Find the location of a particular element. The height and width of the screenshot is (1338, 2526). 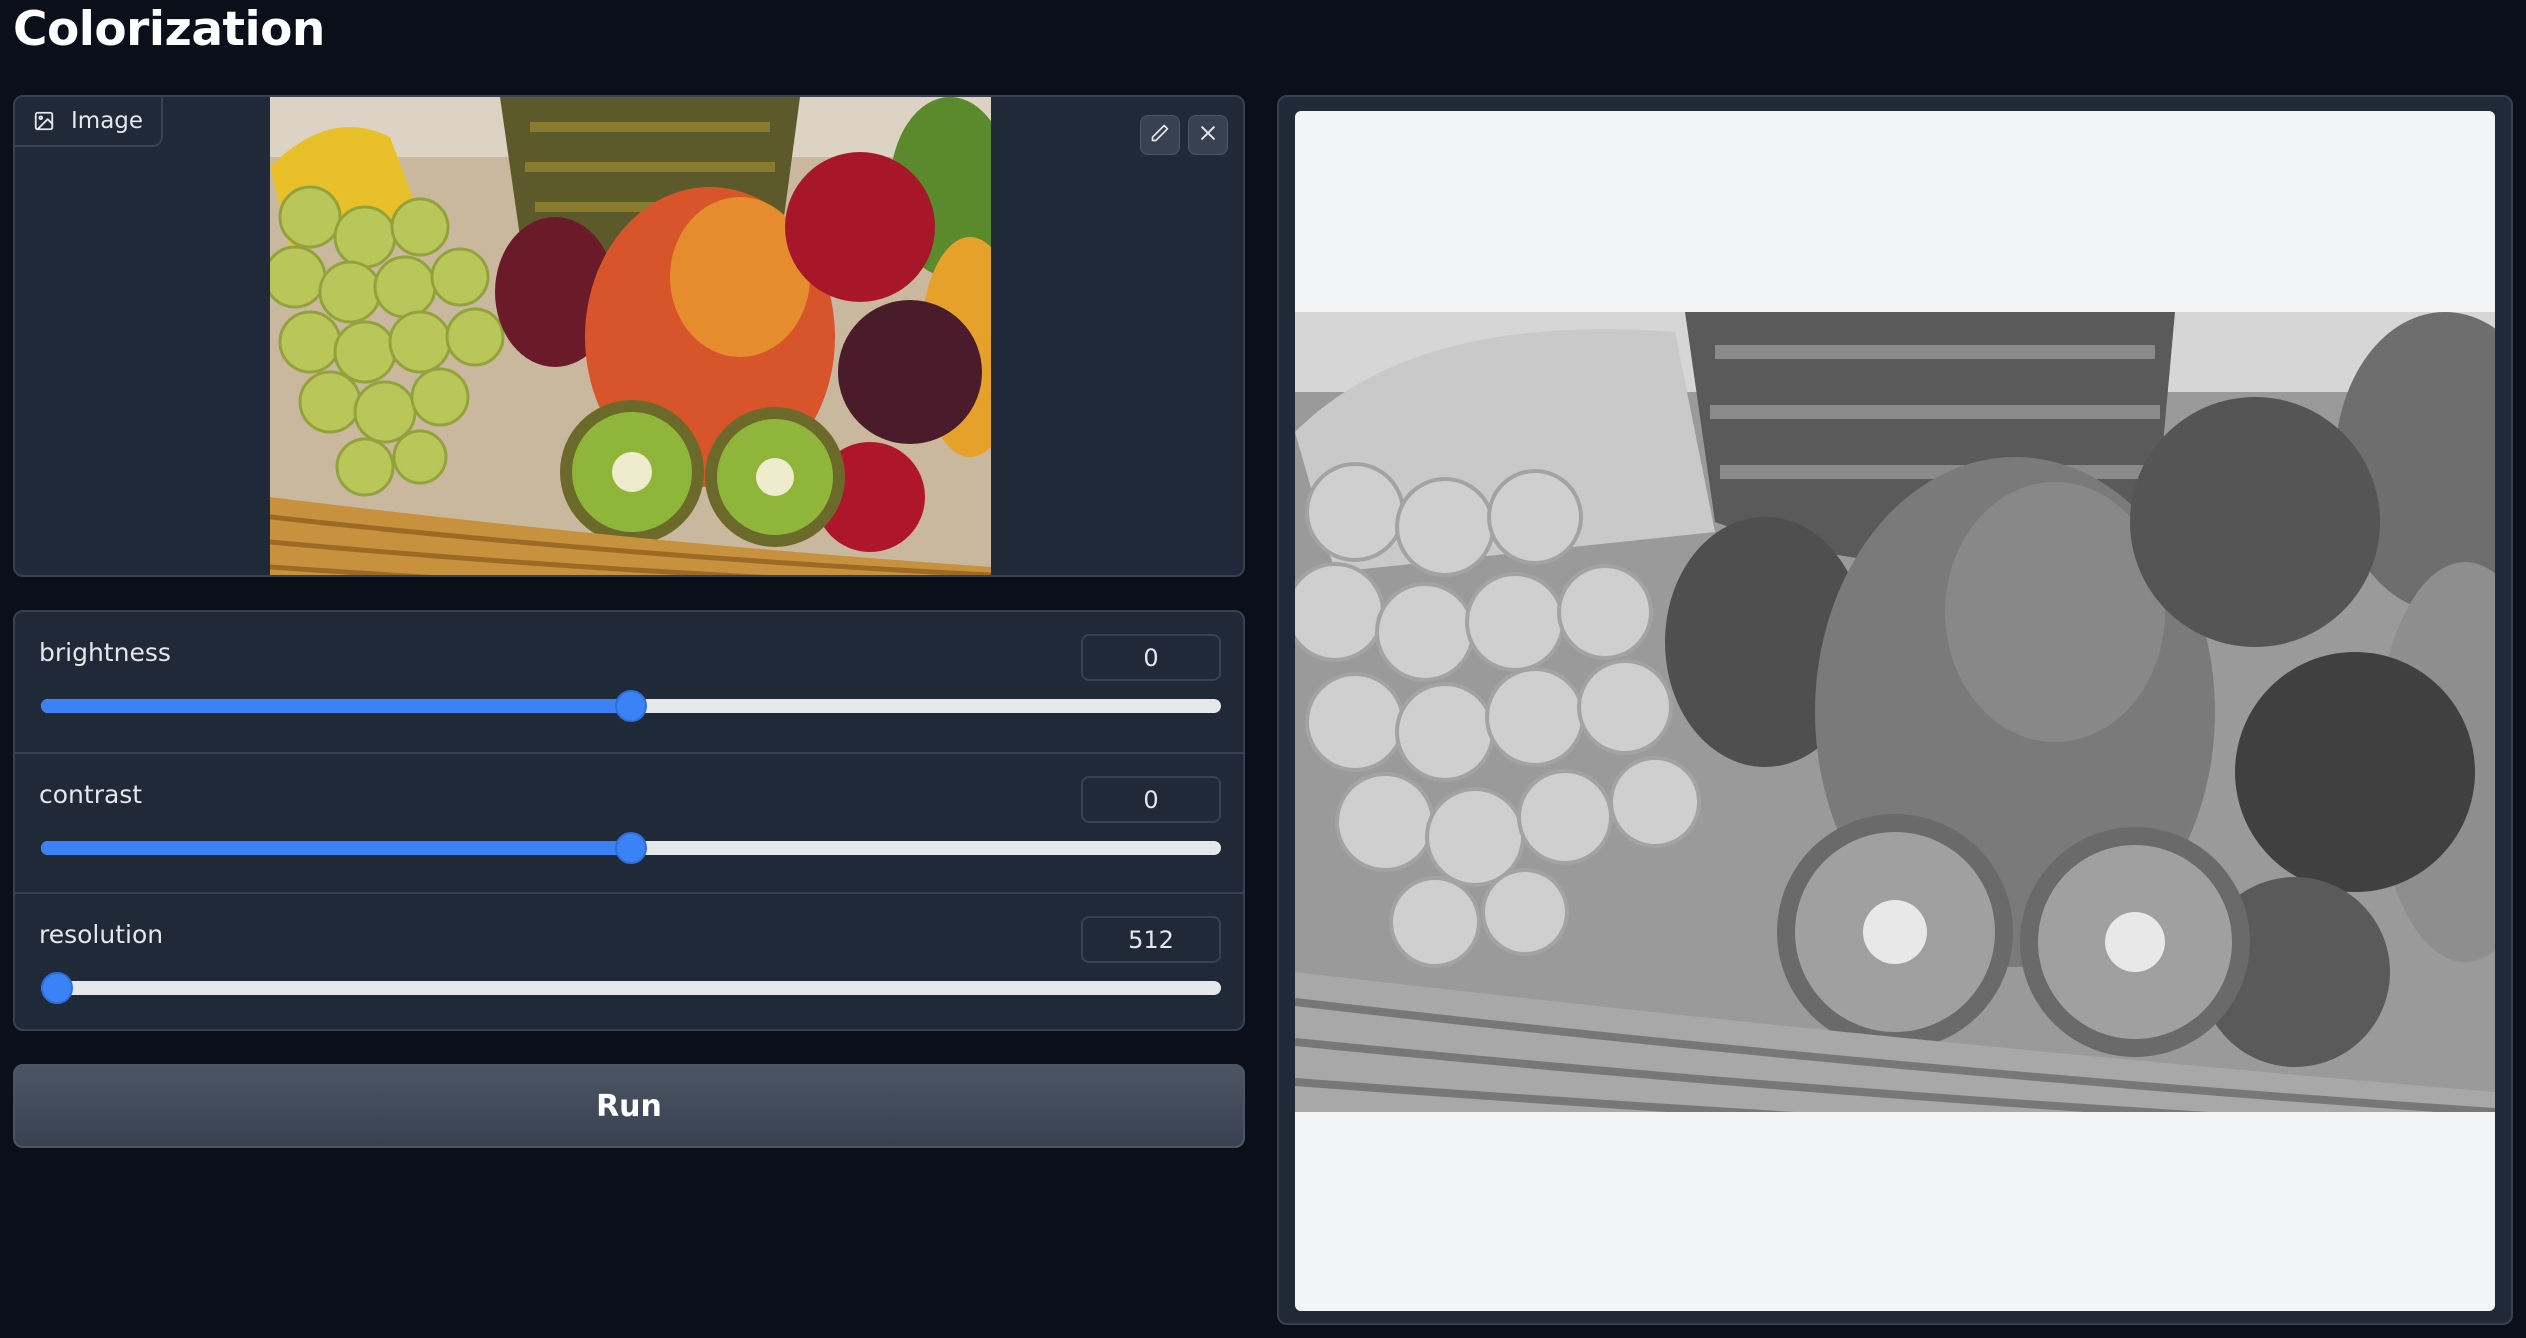

contrast-slider-thumb is located at coordinates (631, 848).